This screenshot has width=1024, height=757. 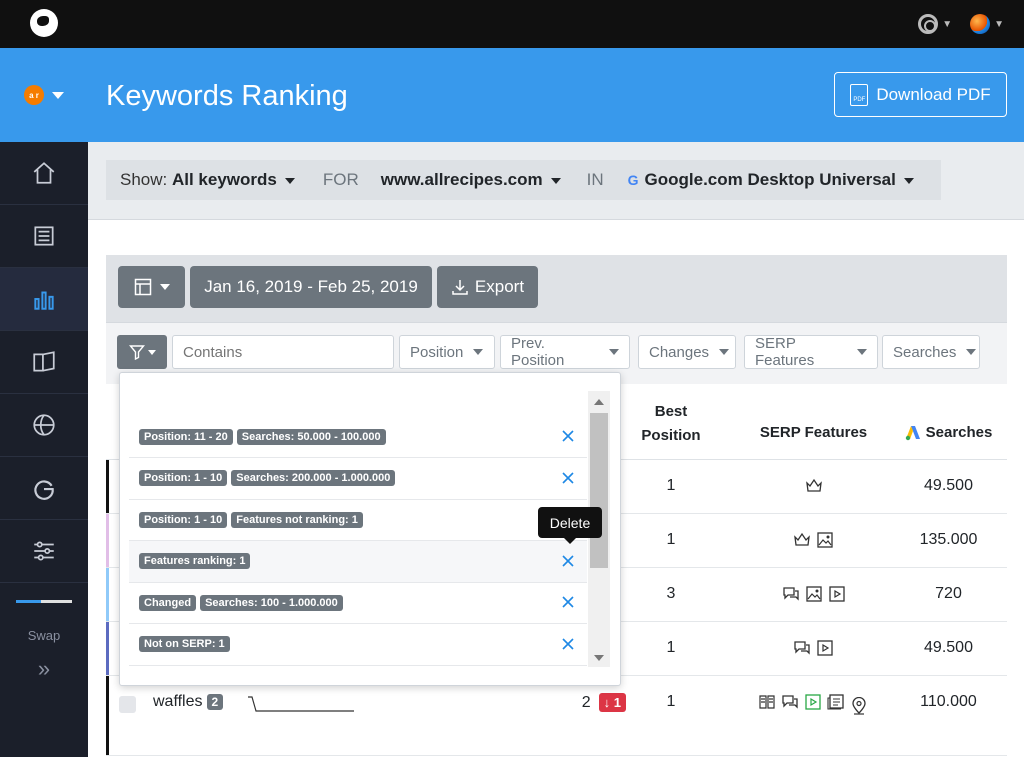 What do you see at coordinates (358, 645) in the screenshot?
I see `saved-filter-item: Not on SERP: 1` at bounding box center [358, 645].